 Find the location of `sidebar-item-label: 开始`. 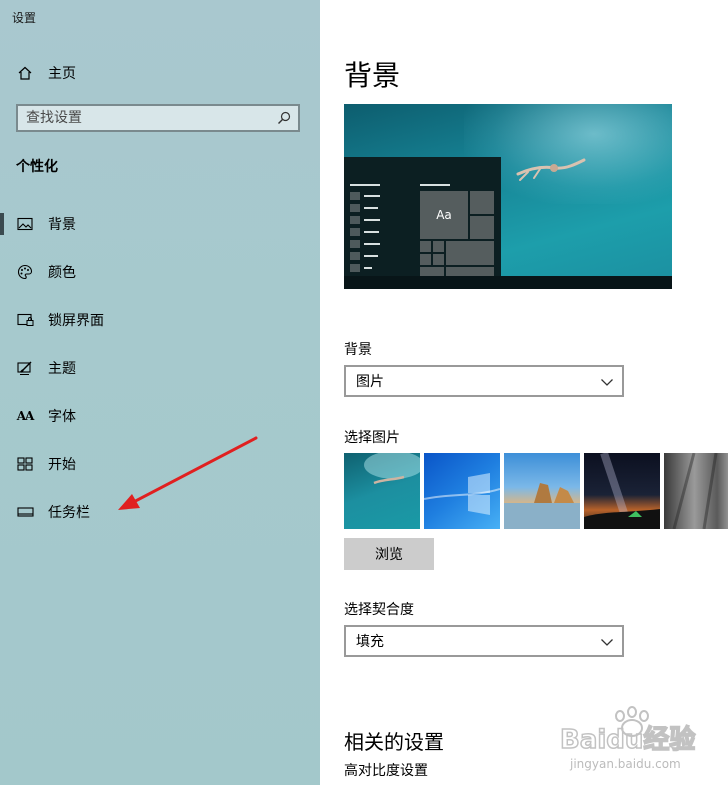

sidebar-item-label: 开始 is located at coordinates (62, 465).